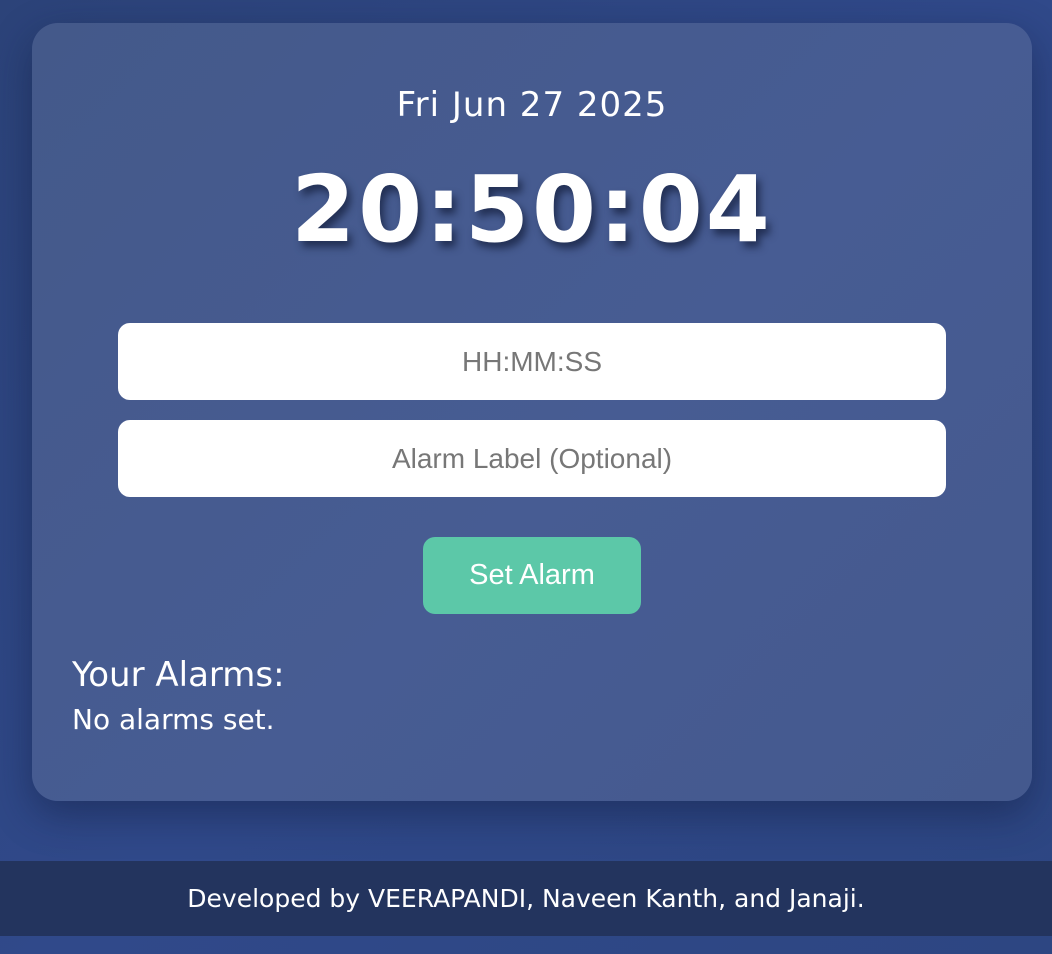 This screenshot has height=954, width=1052. I want to click on current-date: Fri Jun 27 2025, so click(532, 105).